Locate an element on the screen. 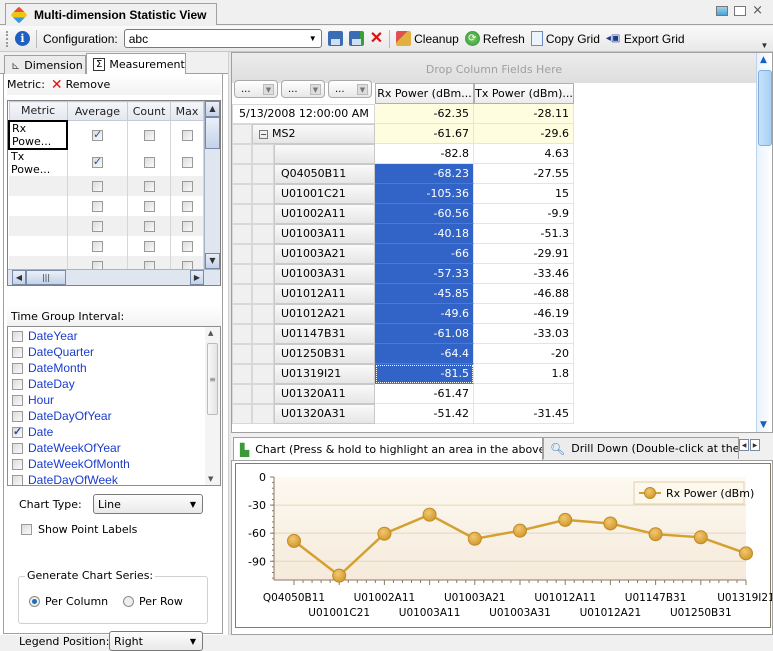  cell-tx: -51.3 is located at coordinates (524, 234).